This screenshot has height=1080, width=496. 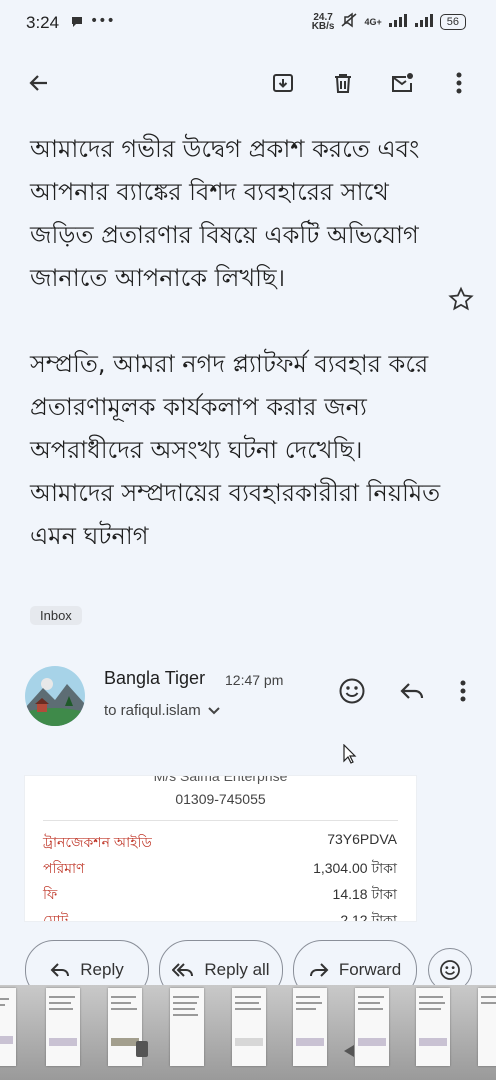 What do you see at coordinates (349, 1052) in the screenshot?
I see `back-nav-icon` at bounding box center [349, 1052].